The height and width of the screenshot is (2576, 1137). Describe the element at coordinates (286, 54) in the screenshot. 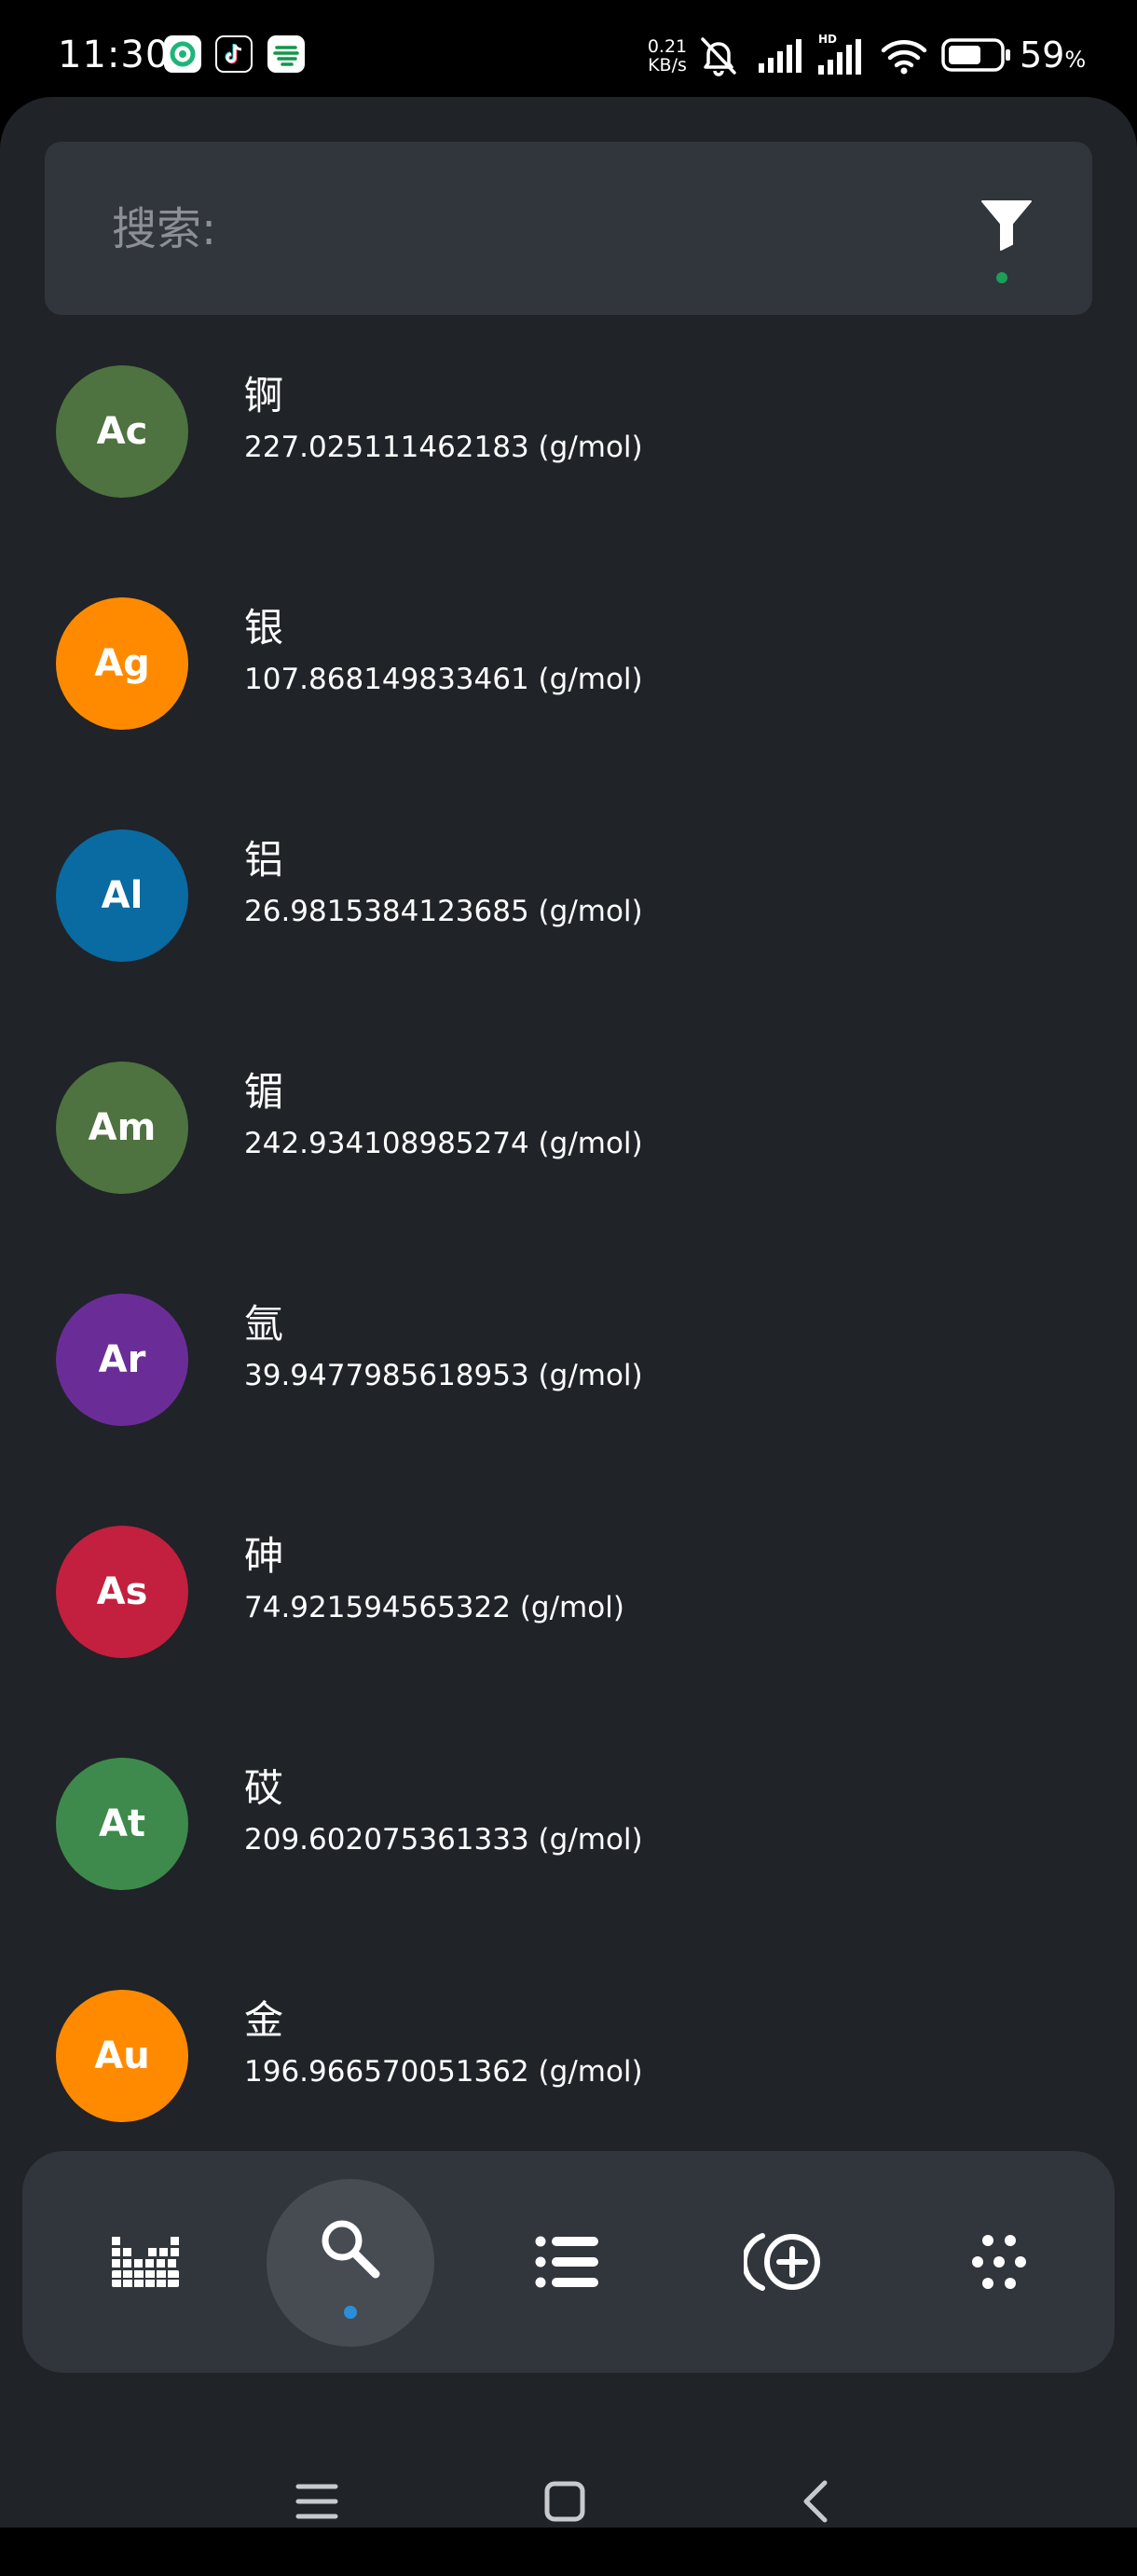

I see `postal-app-icon` at that location.